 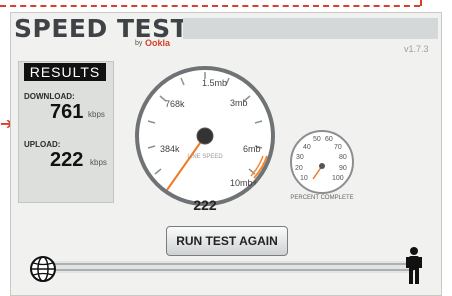 I want to click on percent-tick-label: 60, so click(x=329, y=139).